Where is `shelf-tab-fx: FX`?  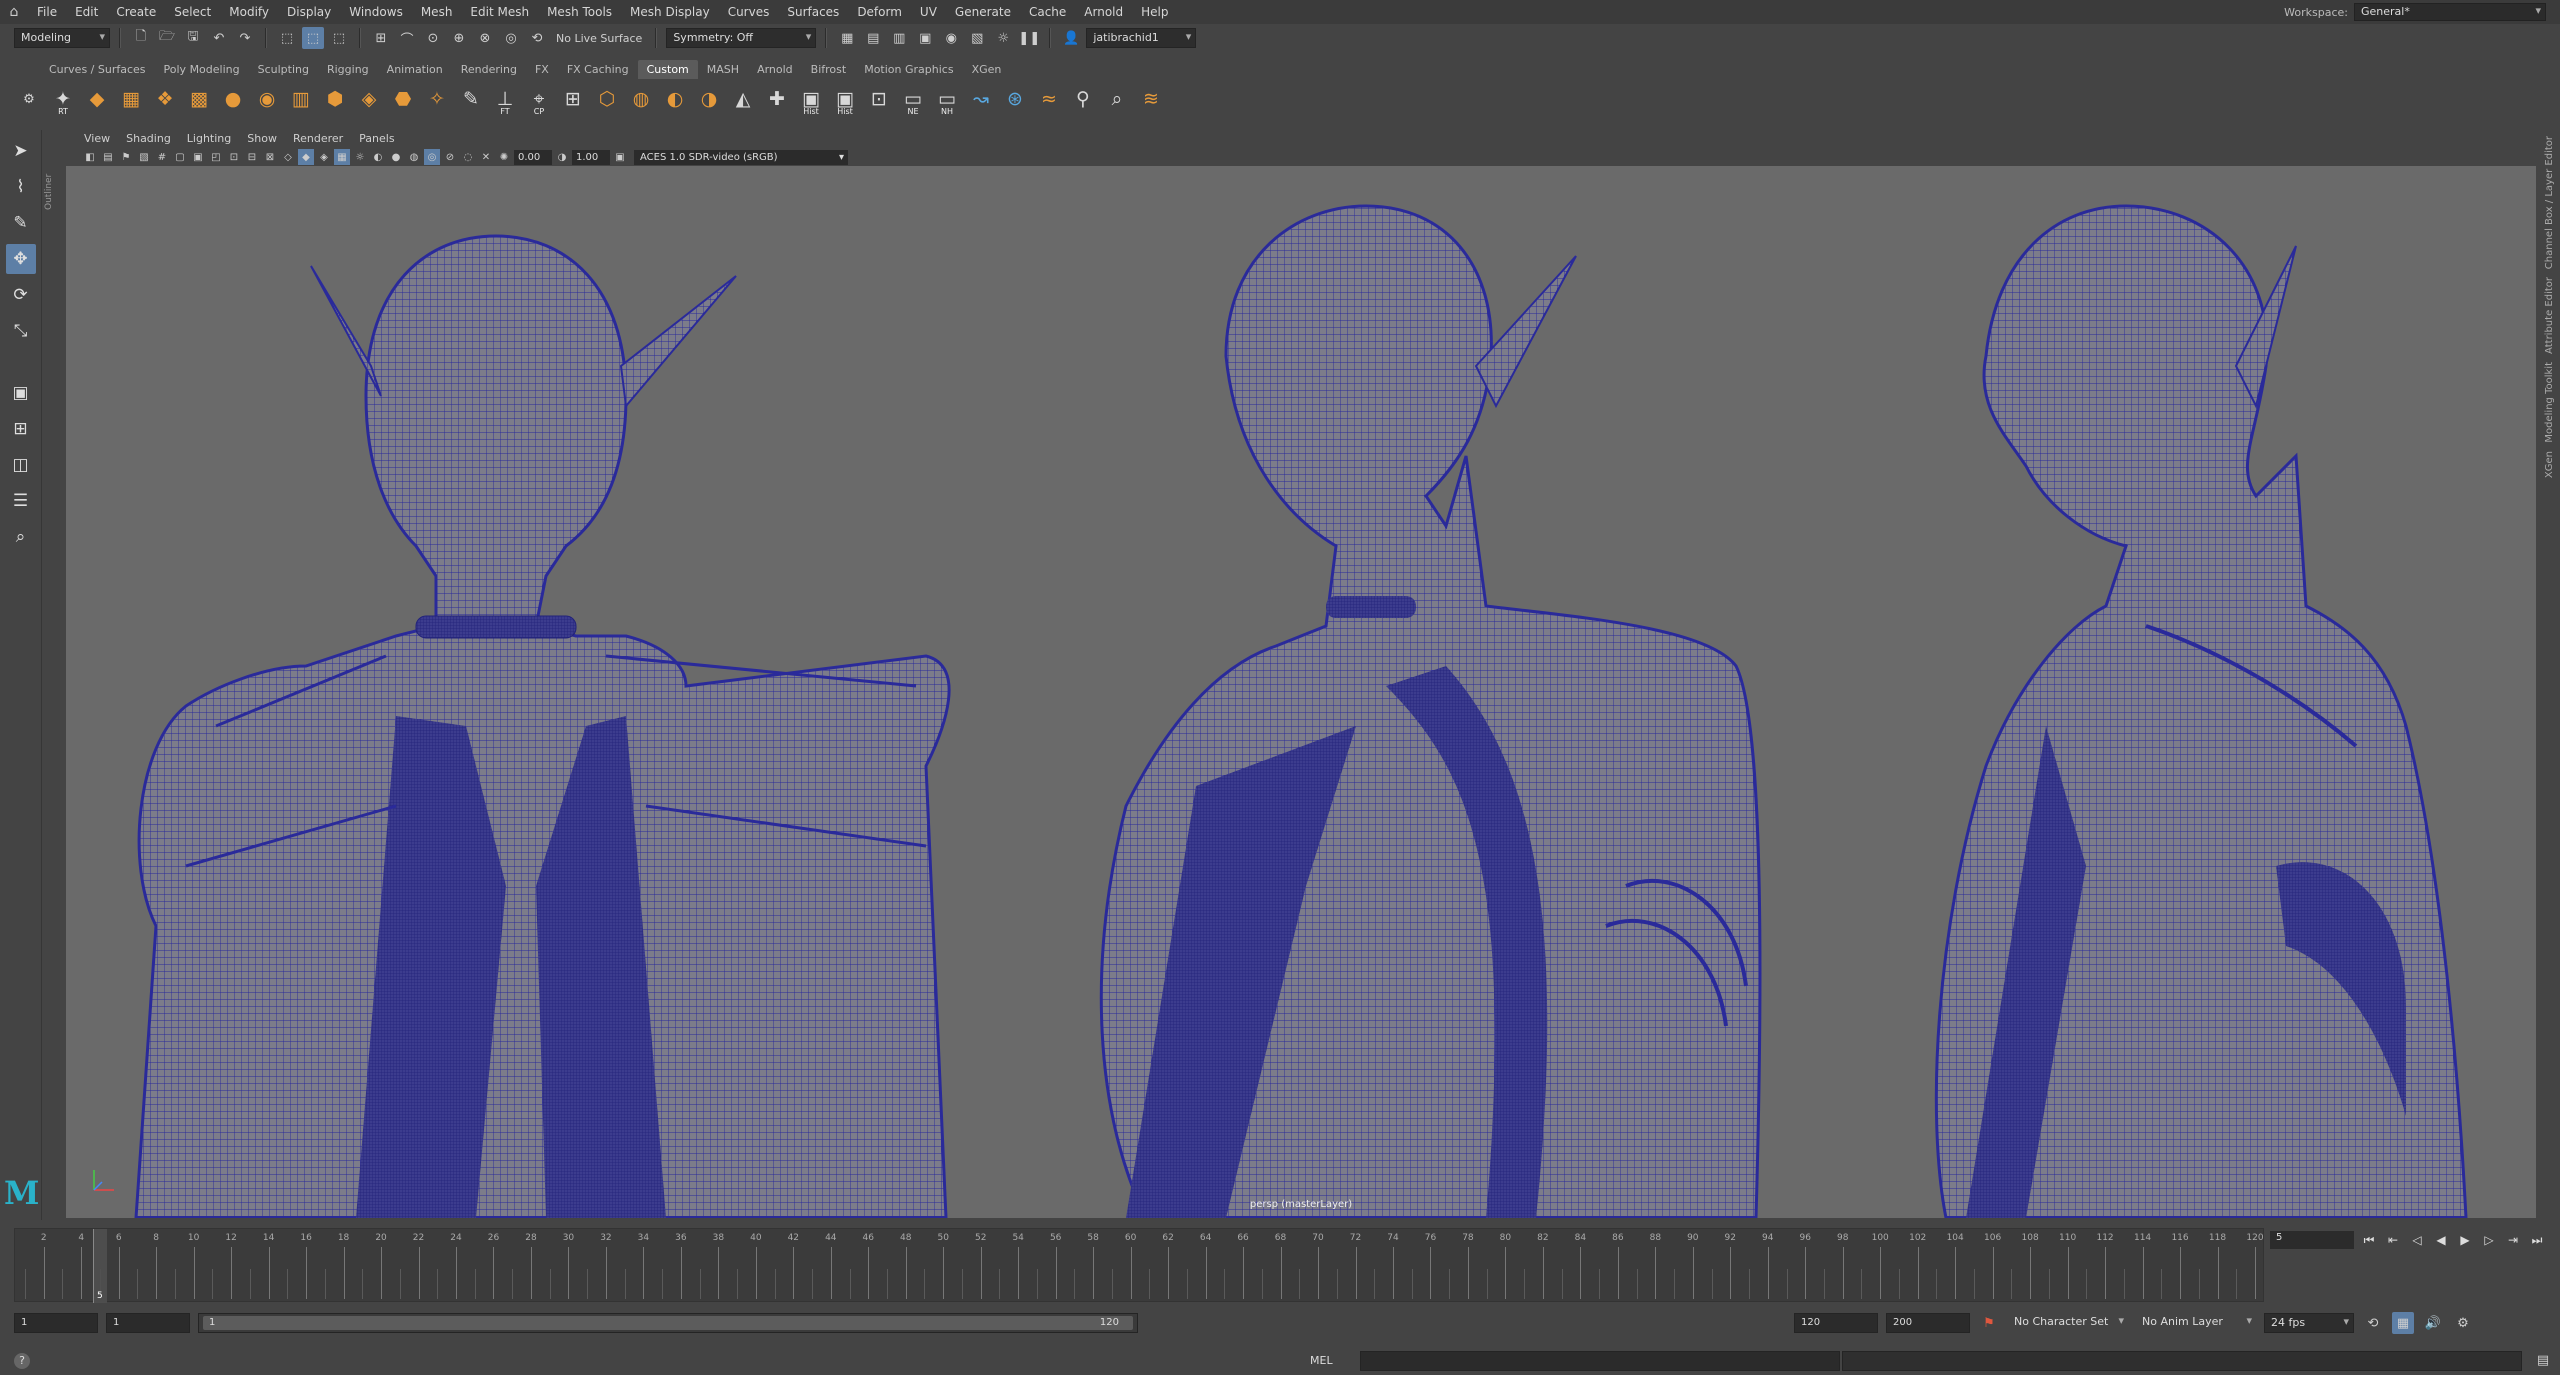
shelf-tab-fx: FX is located at coordinates (542, 69).